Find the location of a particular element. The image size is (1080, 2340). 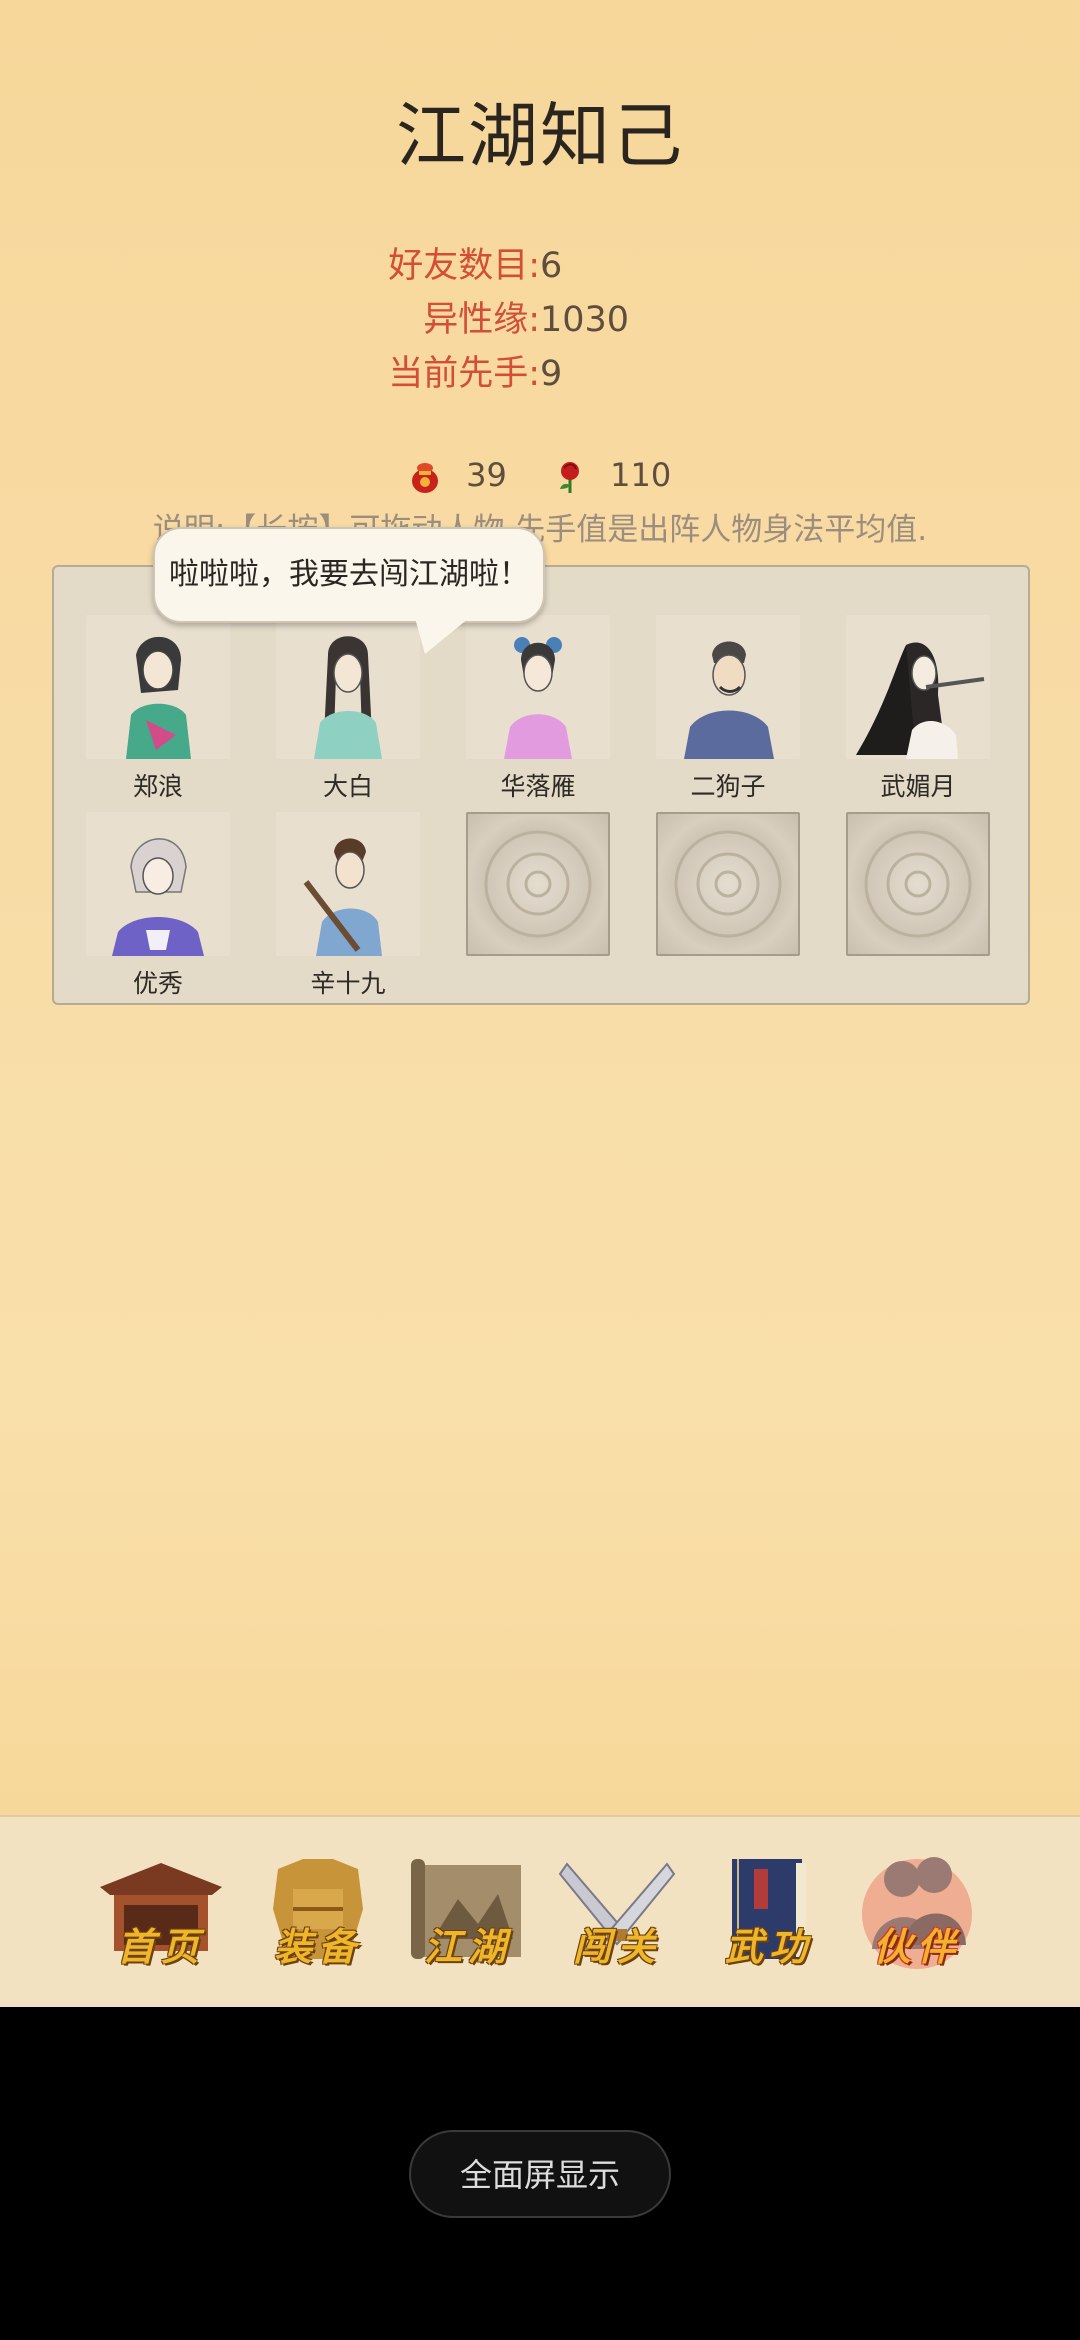

stat-value: 9 is located at coordinates (551, 374).